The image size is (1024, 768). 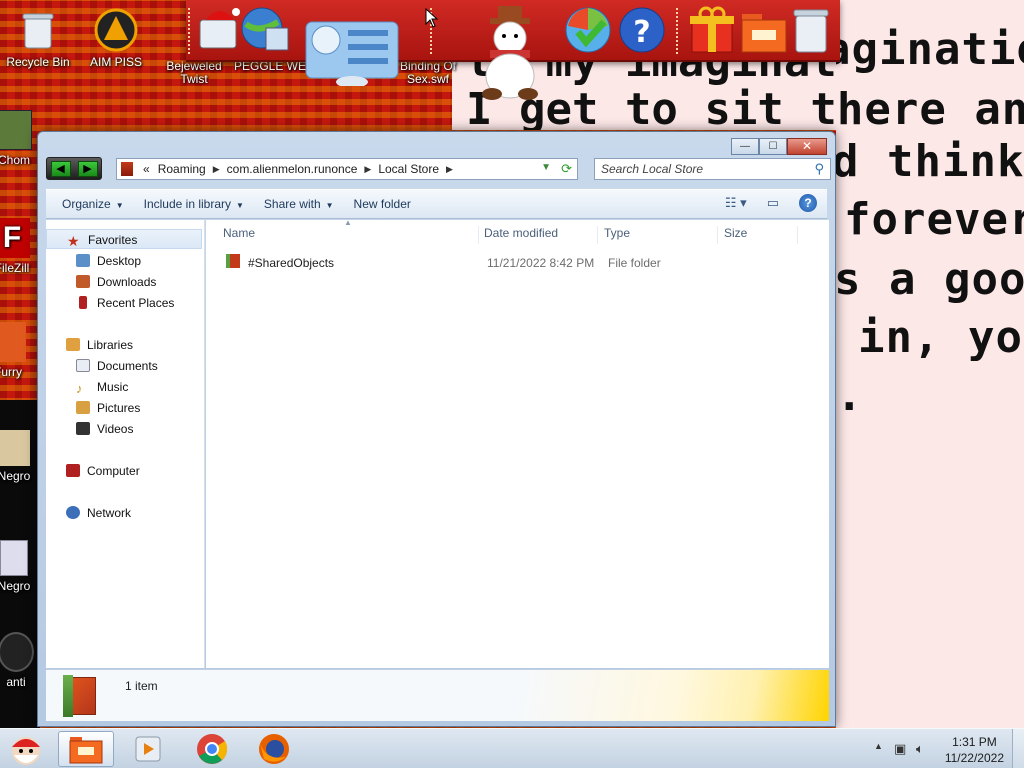 What do you see at coordinates (83, 281) in the screenshot?
I see `downloads-icon` at bounding box center [83, 281].